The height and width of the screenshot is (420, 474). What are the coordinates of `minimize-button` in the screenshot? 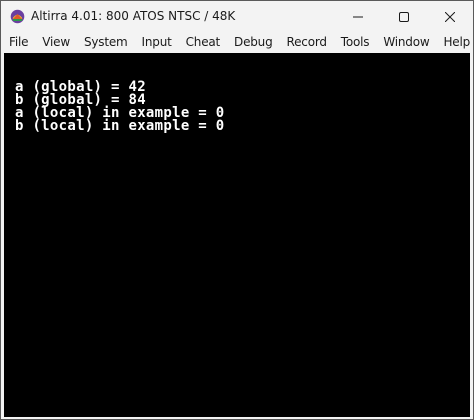 It's located at (358, 16).